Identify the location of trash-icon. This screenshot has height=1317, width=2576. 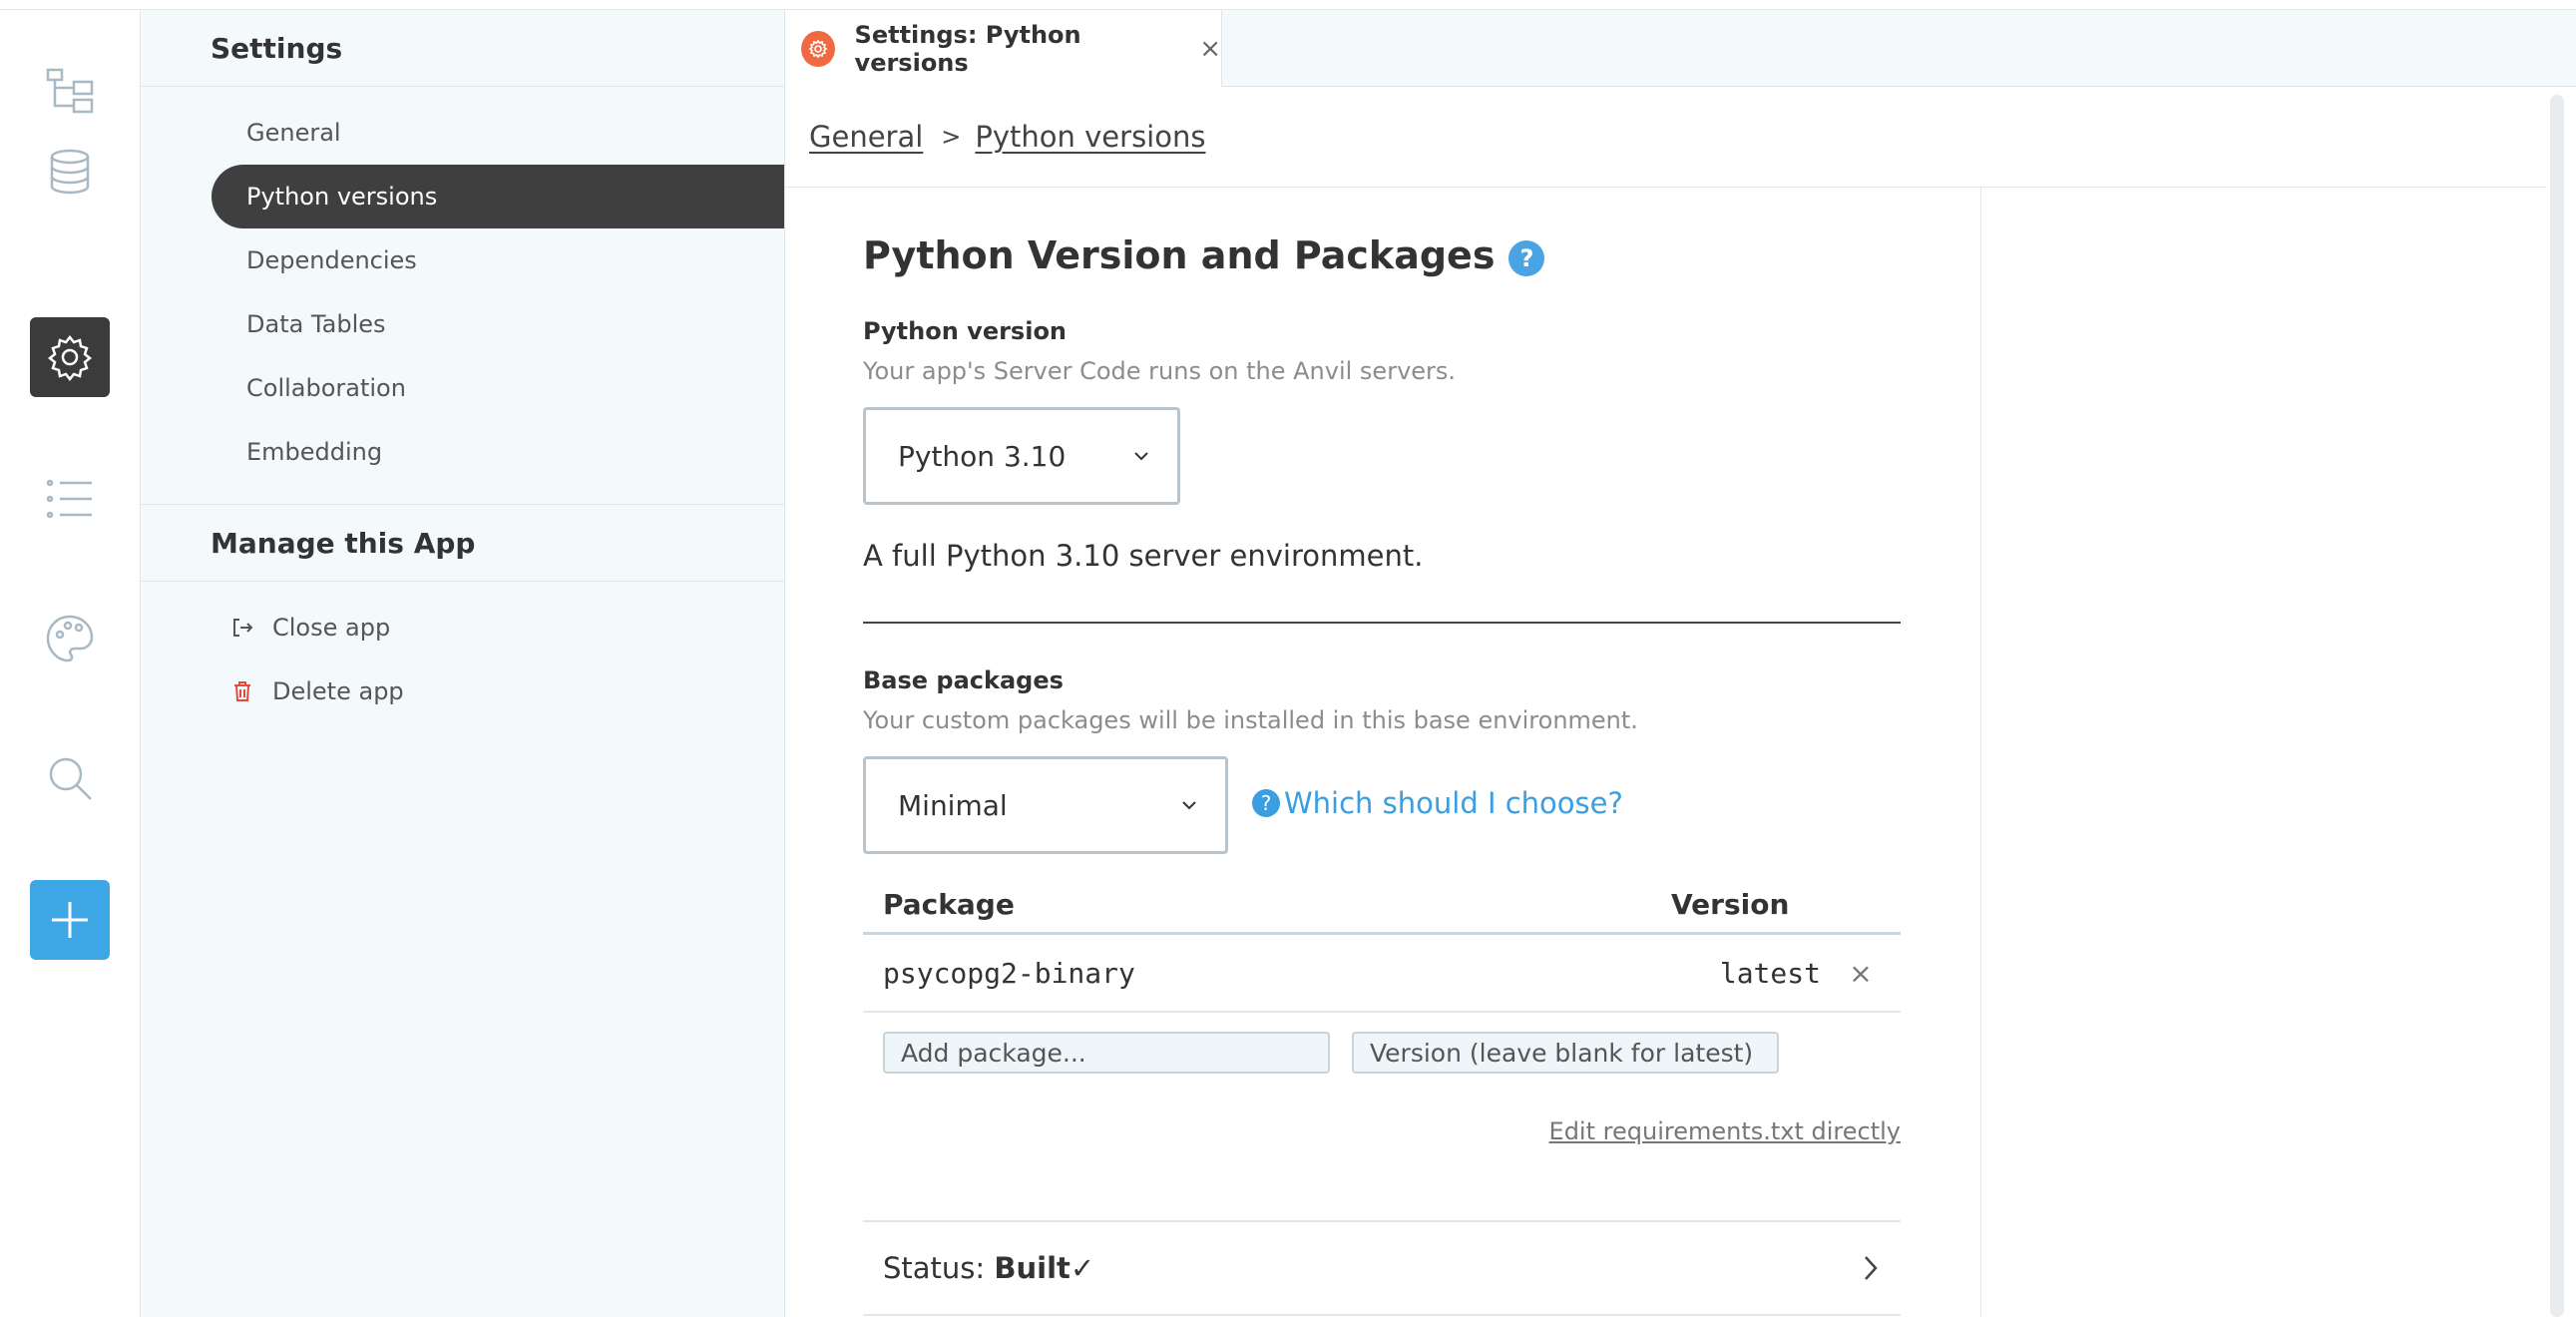
(245, 691).